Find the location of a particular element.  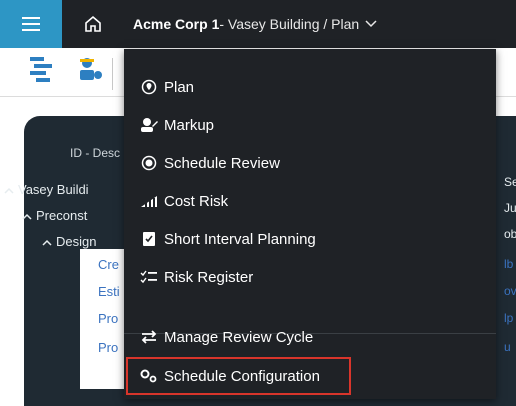

menu-item-label: Plan is located at coordinates (179, 87).